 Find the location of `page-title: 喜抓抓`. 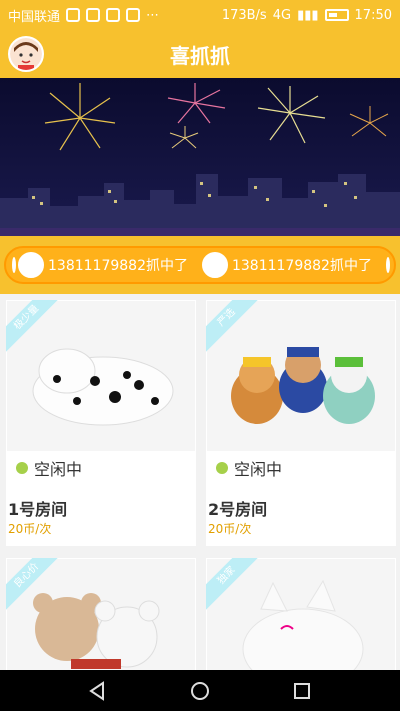

page-title: 喜抓抓 is located at coordinates (200, 55).